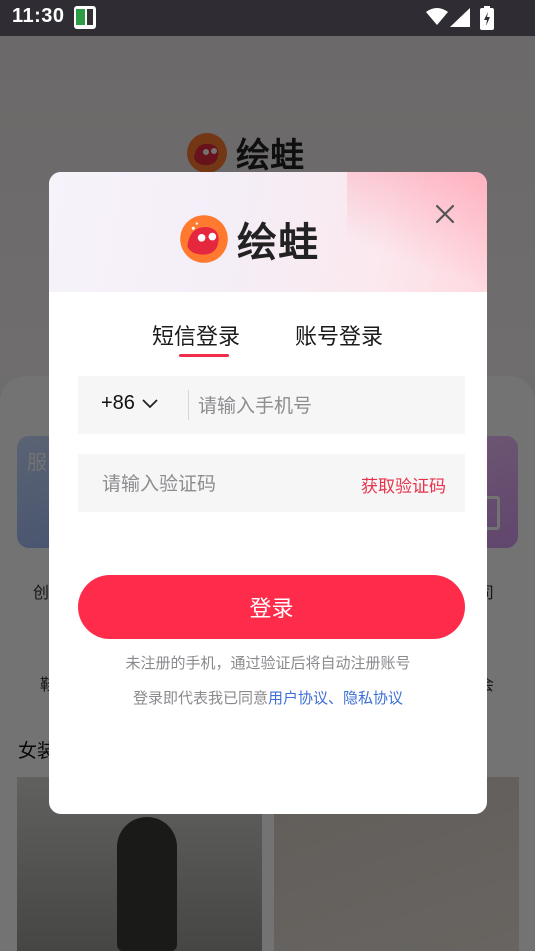  What do you see at coordinates (150, 403) in the screenshot?
I see `chevron-down-icon` at bounding box center [150, 403].